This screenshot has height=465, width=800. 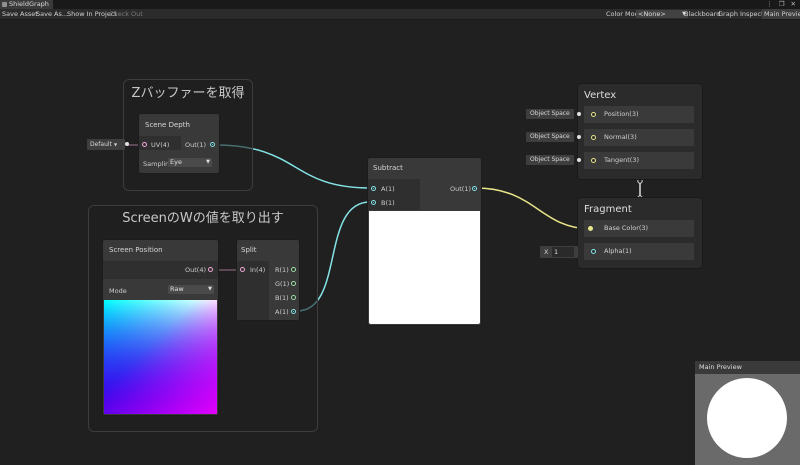 What do you see at coordinates (533, 208) in the screenshot?
I see `edge-subtract-to-basecolor` at bounding box center [533, 208].